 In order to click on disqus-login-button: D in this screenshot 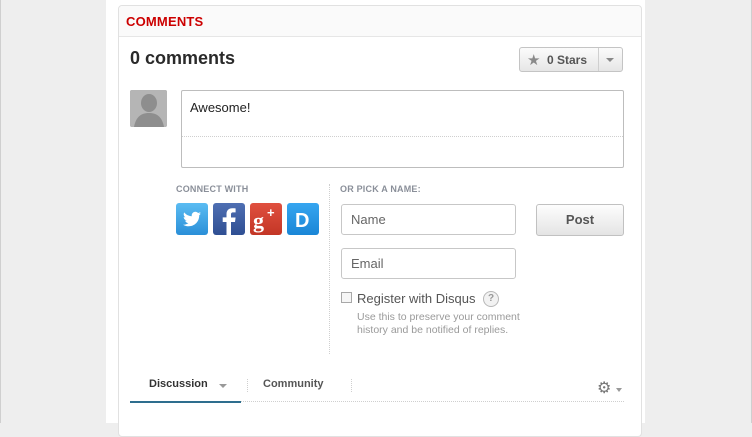, I will do `click(303, 219)`.